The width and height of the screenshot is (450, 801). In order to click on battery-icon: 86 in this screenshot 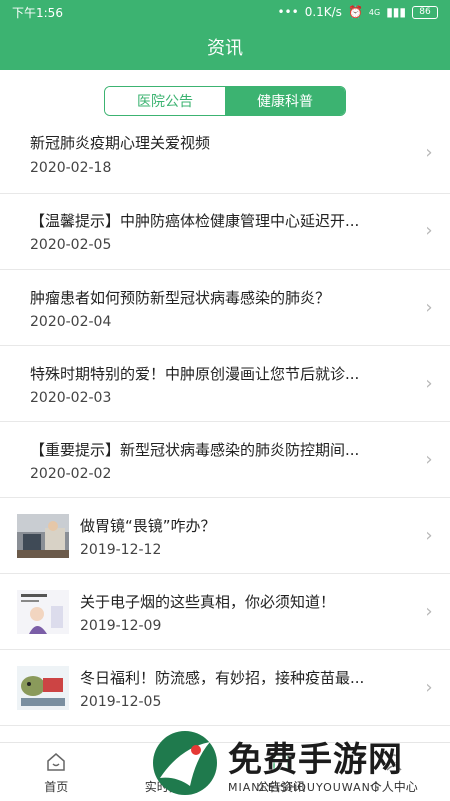, I will do `click(425, 12)`.